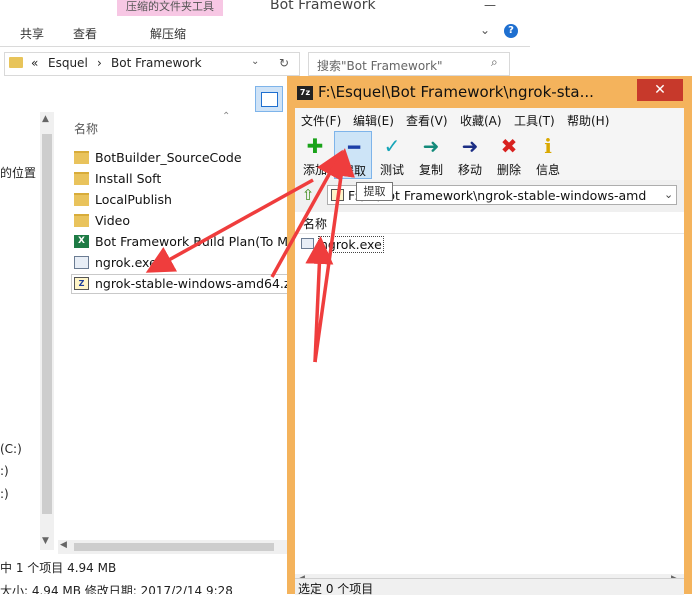  Describe the element at coordinates (314, 170) in the screenshot. I see `add-label: 添加` at that location.